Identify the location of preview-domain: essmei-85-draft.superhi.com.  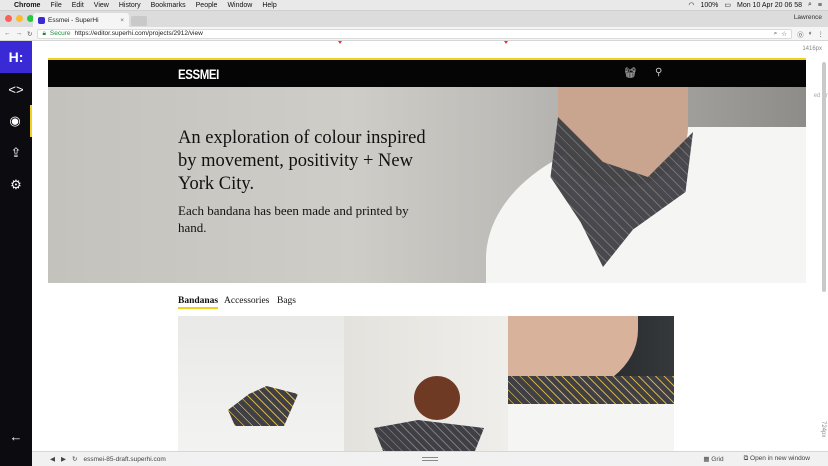
(124, 459).